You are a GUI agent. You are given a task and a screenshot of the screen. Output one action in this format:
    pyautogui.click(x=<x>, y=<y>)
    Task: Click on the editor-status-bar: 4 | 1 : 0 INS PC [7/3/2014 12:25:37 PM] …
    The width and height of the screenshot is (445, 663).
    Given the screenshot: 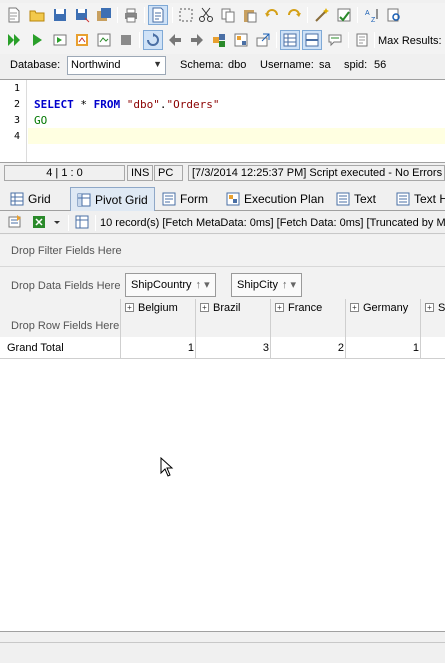 What is the action you would take?
    pyautogui.click(x=222, y=173)
    